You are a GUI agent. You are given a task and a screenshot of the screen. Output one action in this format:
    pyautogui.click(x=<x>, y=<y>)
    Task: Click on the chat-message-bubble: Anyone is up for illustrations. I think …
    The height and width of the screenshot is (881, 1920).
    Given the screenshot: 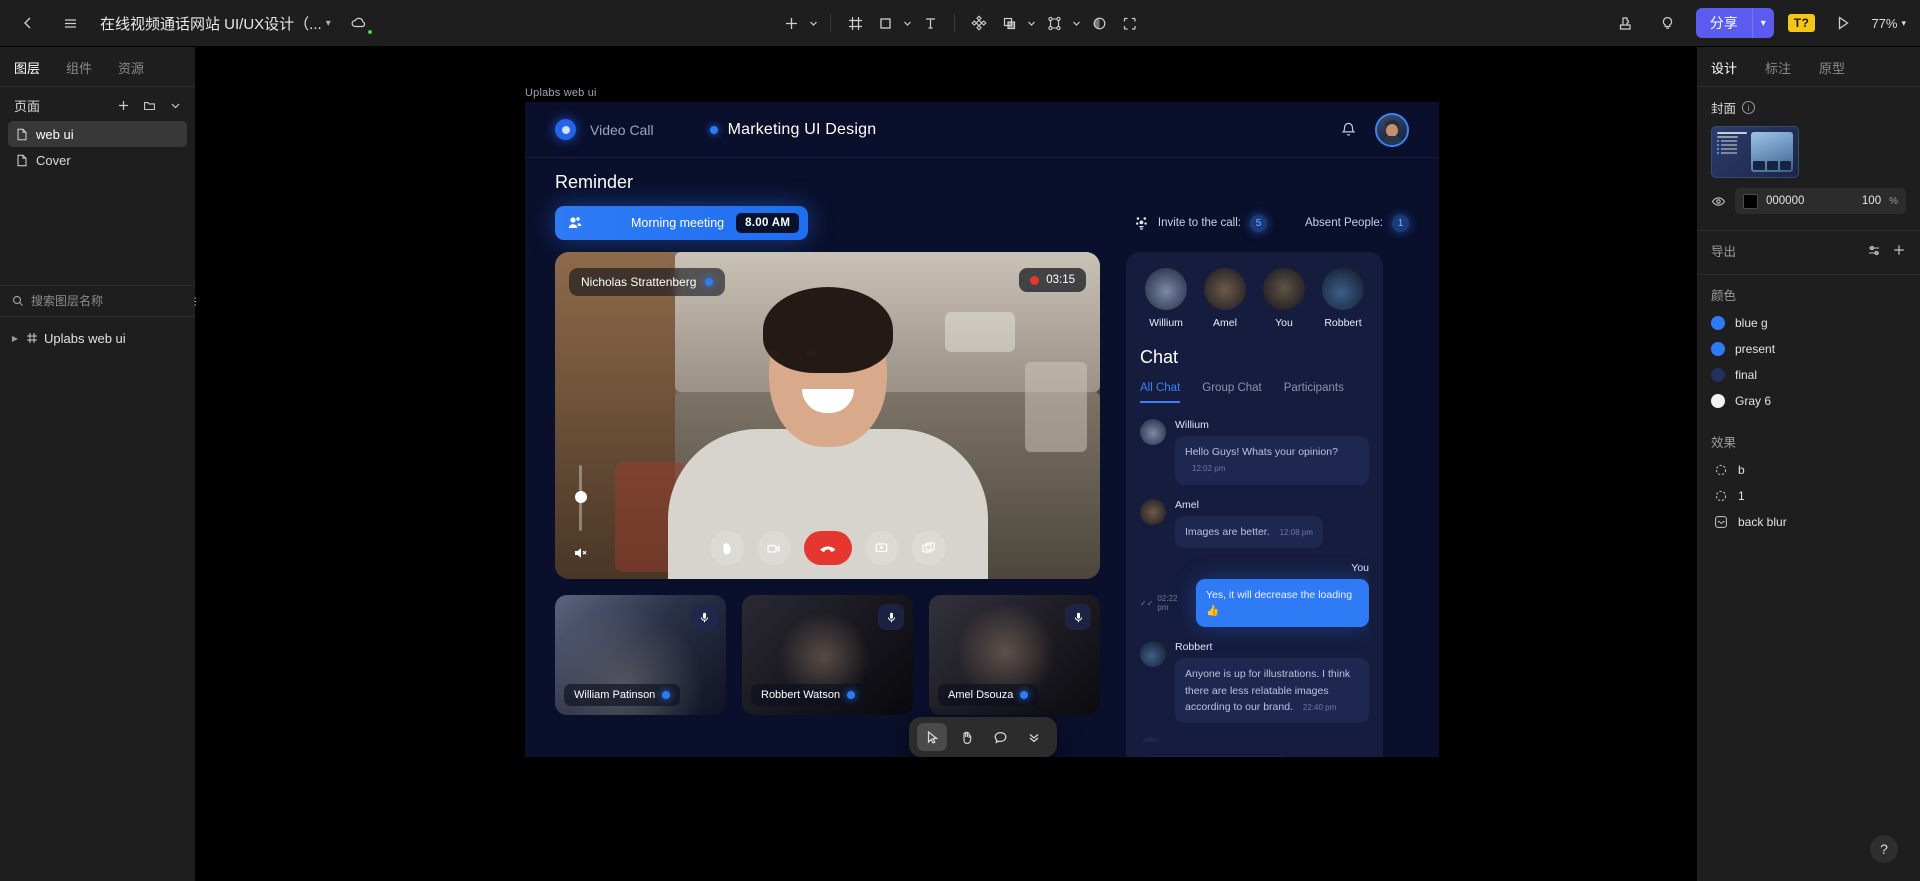 What is the action you would take?
    pyautogui.click(x=1272, y=691)
    